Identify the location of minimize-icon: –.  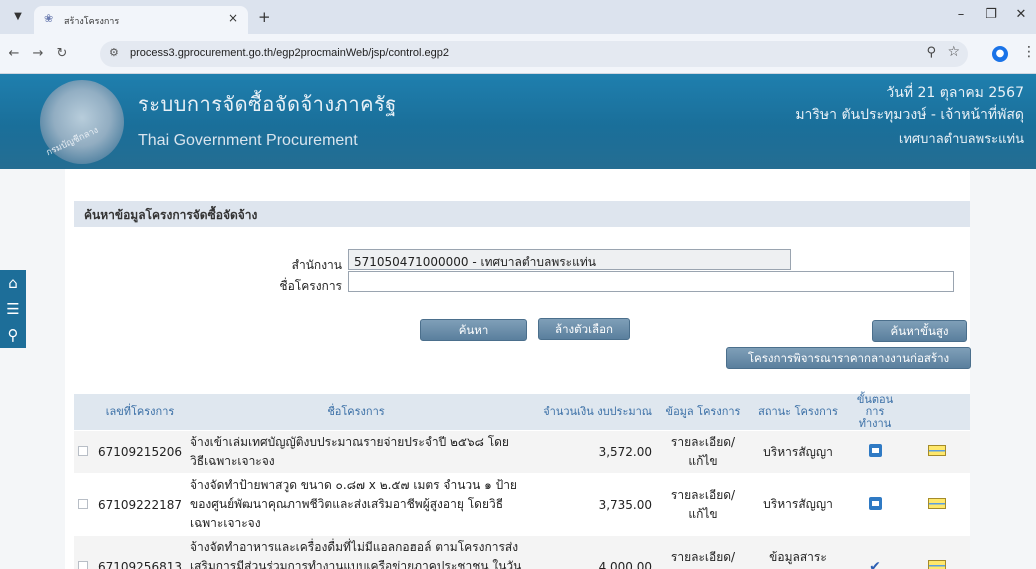
(961, 14).